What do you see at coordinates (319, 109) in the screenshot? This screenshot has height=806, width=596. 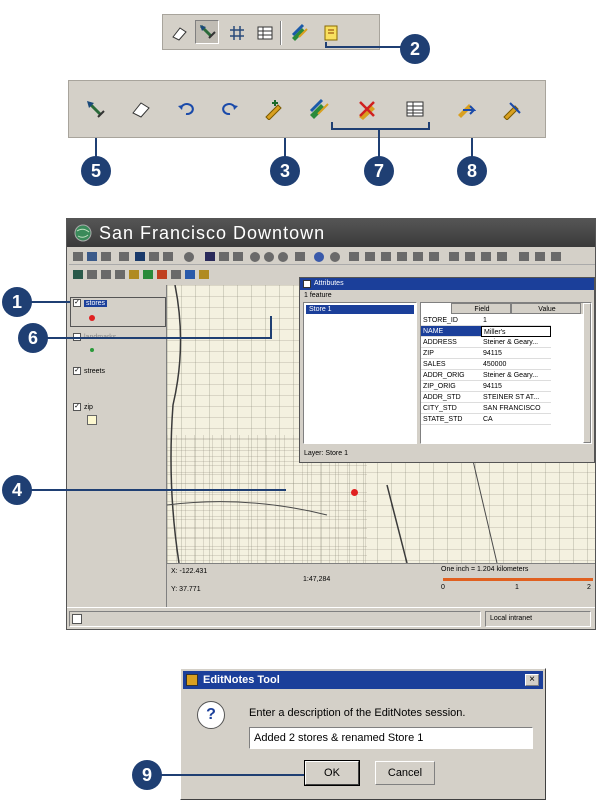 I see `edit-notes-tool` at bounding box center [319, 109].